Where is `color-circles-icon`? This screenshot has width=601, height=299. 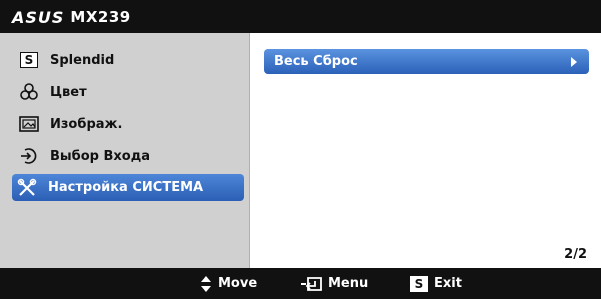
color-circles-icon is located at coordinates (29, 92).